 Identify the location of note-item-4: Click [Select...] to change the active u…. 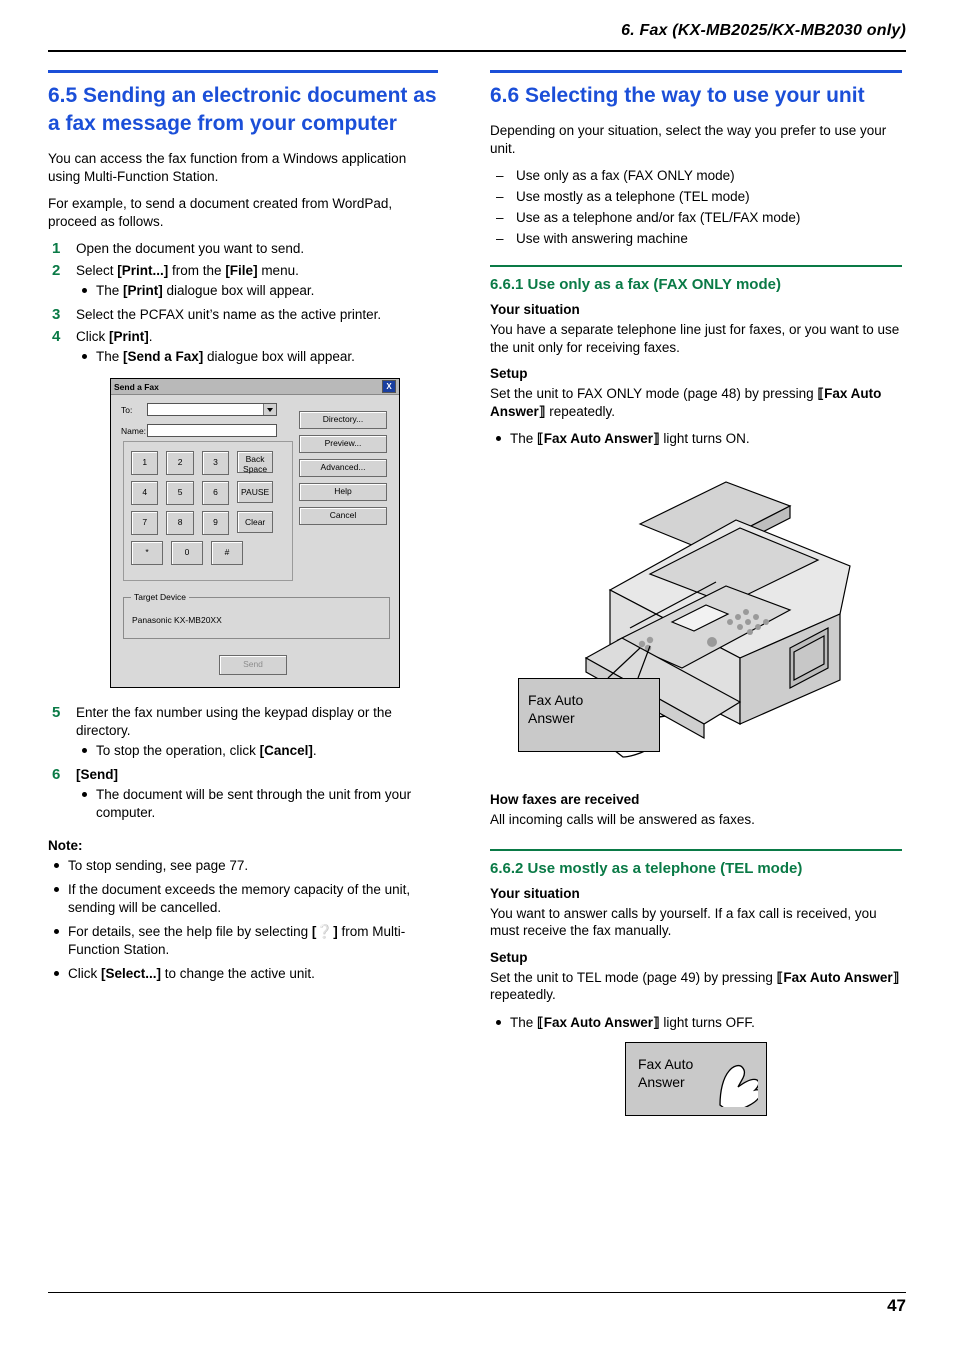
(243, 974).